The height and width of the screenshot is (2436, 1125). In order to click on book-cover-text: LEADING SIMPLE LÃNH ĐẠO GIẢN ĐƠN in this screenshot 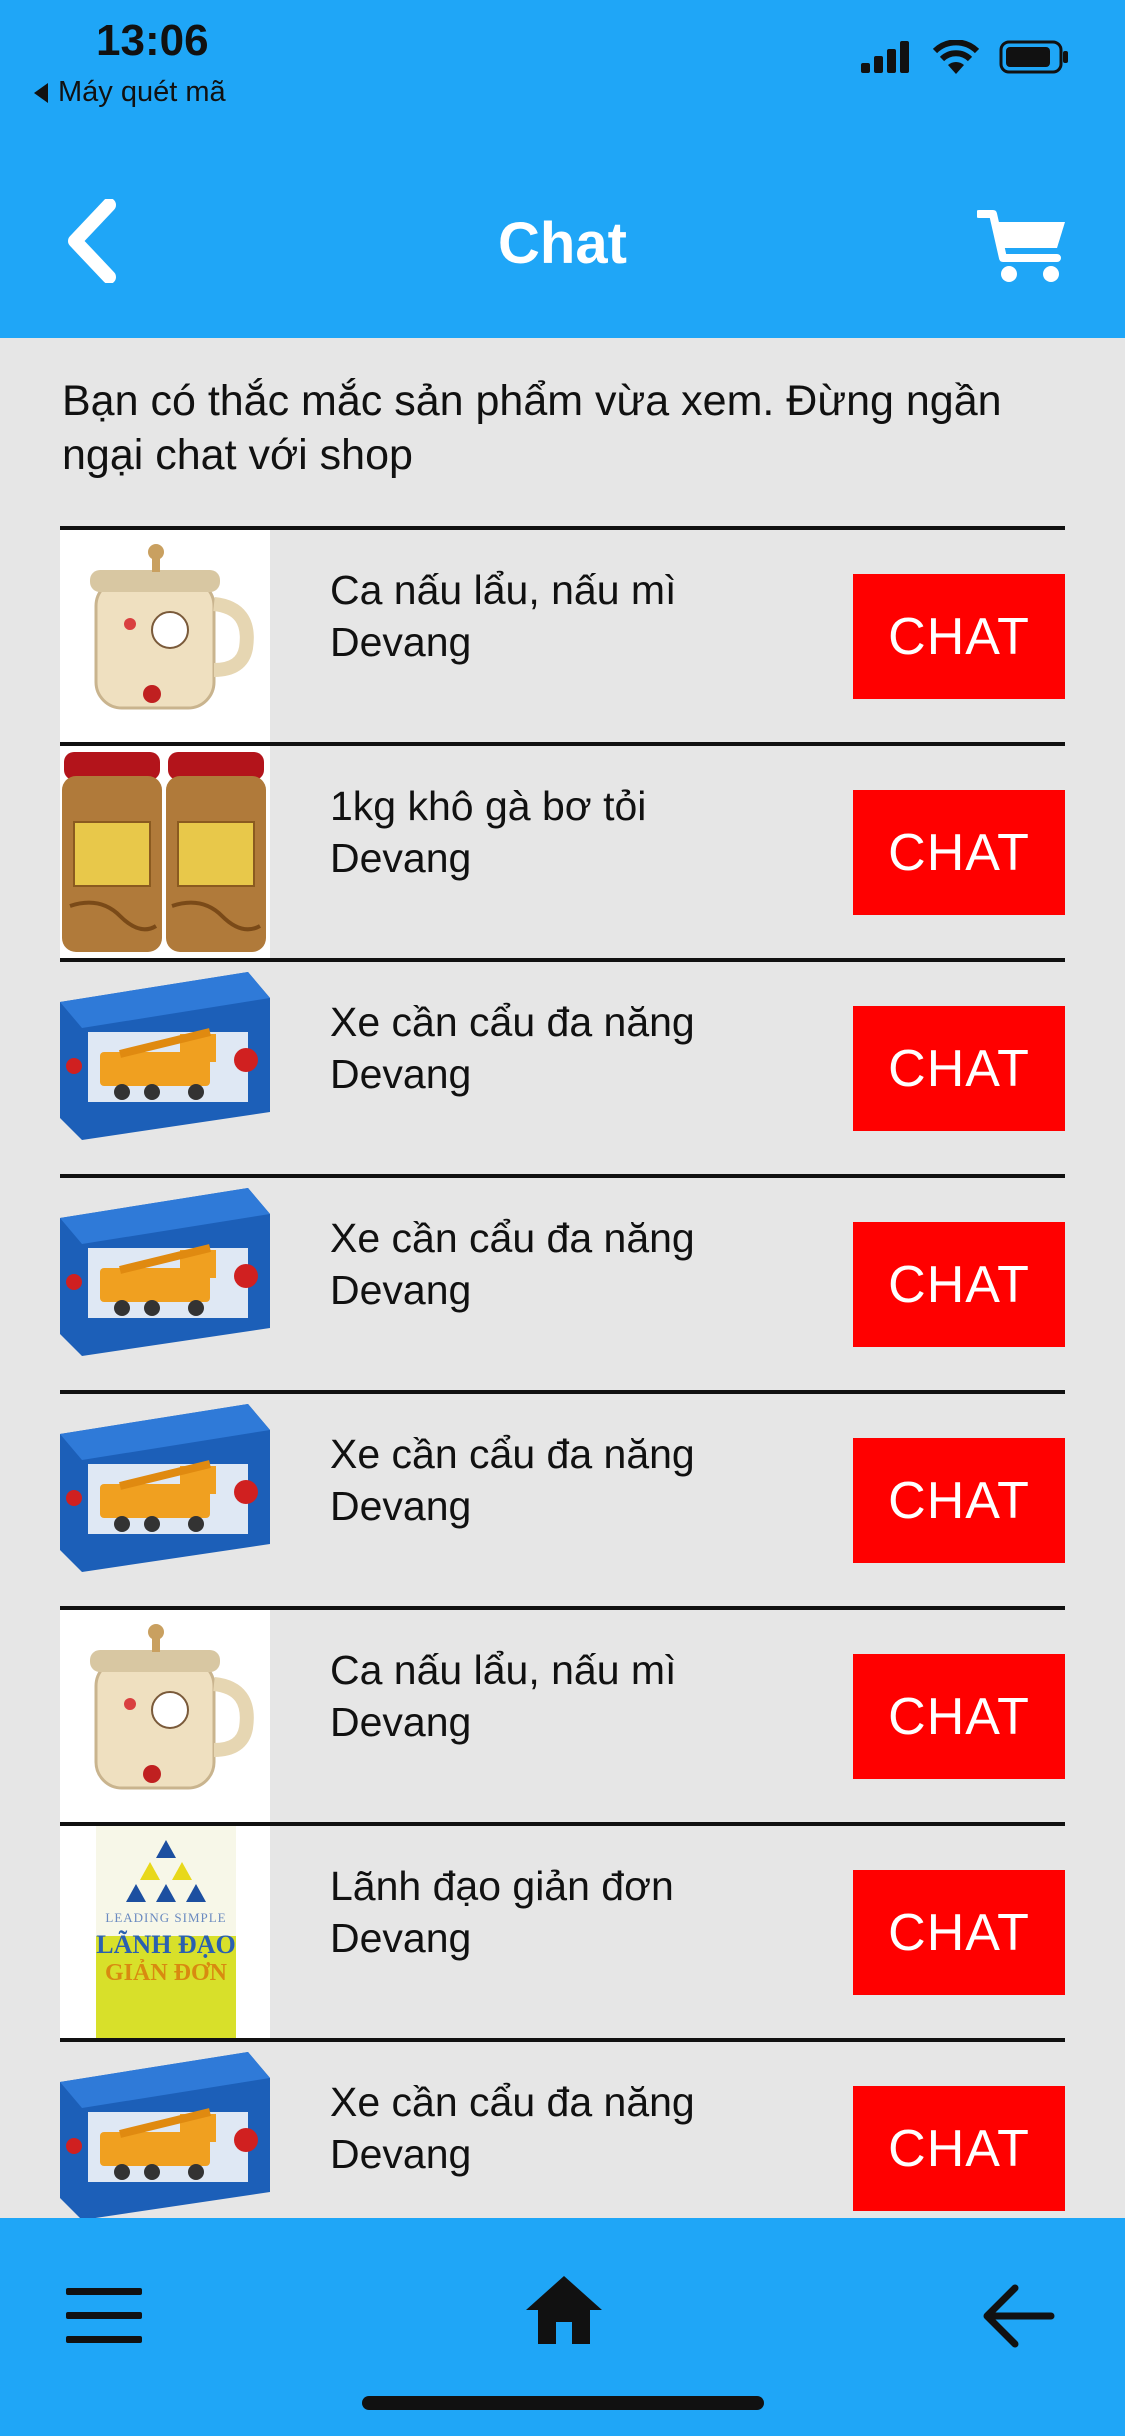, I will do `click(166, 1948)`.